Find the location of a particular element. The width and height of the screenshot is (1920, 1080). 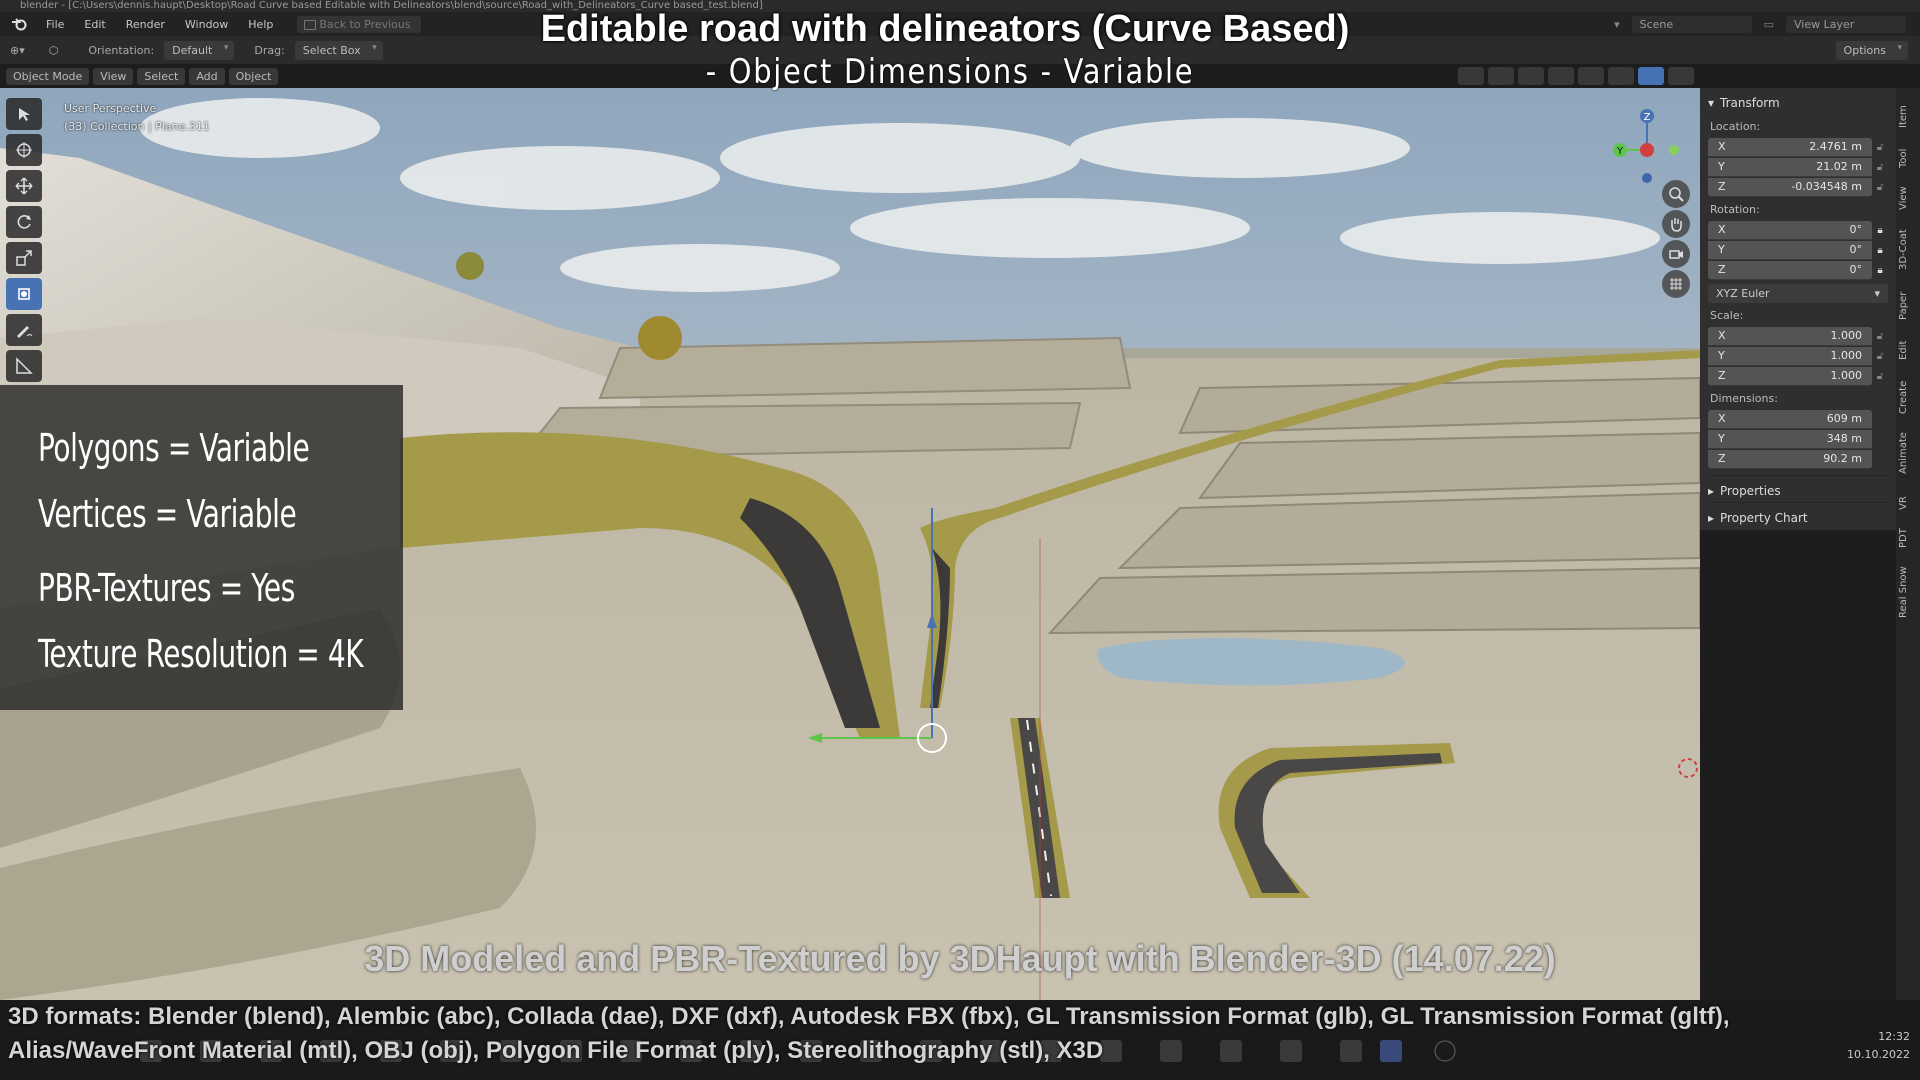

stat-pbr-textures: PBR-Textures = Yes is located at coordinates (166, 588).